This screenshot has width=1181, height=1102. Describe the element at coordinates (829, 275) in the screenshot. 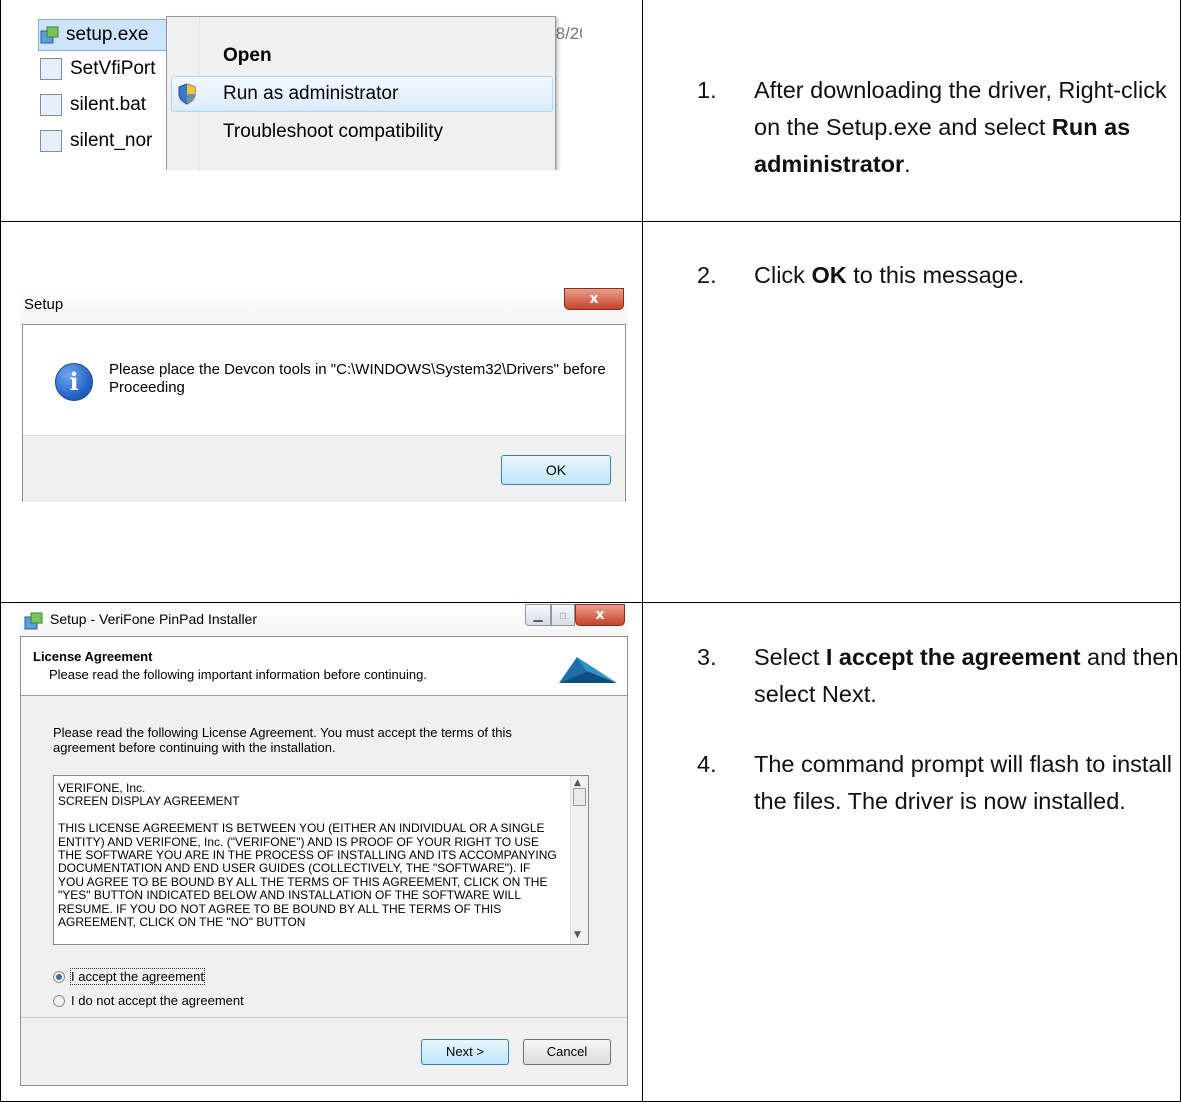

I see `step-bold-text: OK` at that location.